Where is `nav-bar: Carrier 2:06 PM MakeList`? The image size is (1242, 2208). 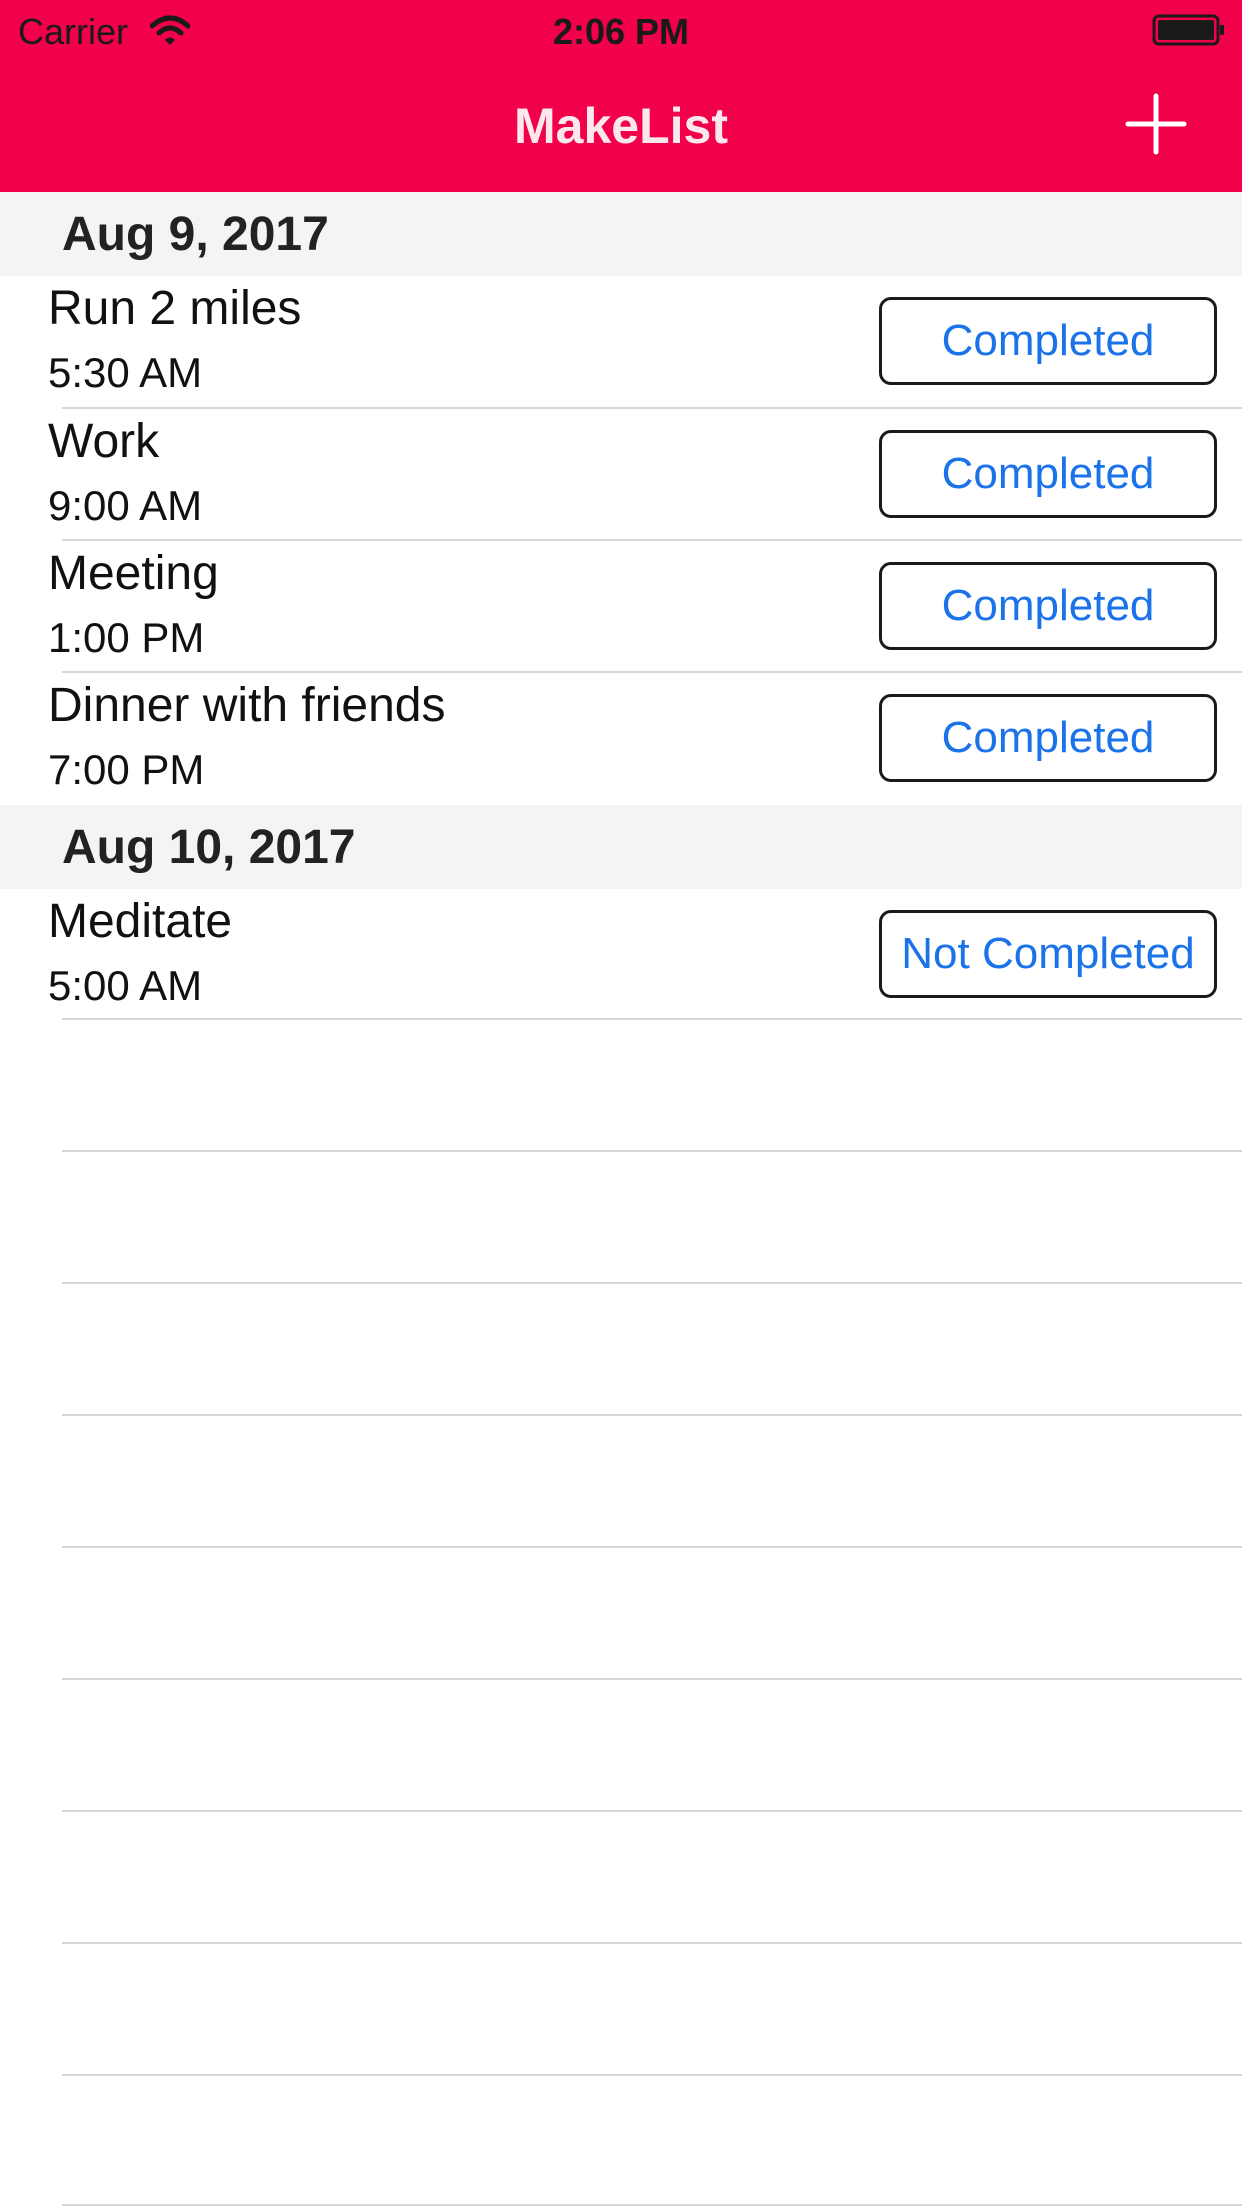
nav-bar: Carrier 2:06 PM MakeList is located at coordinates (621, 96).